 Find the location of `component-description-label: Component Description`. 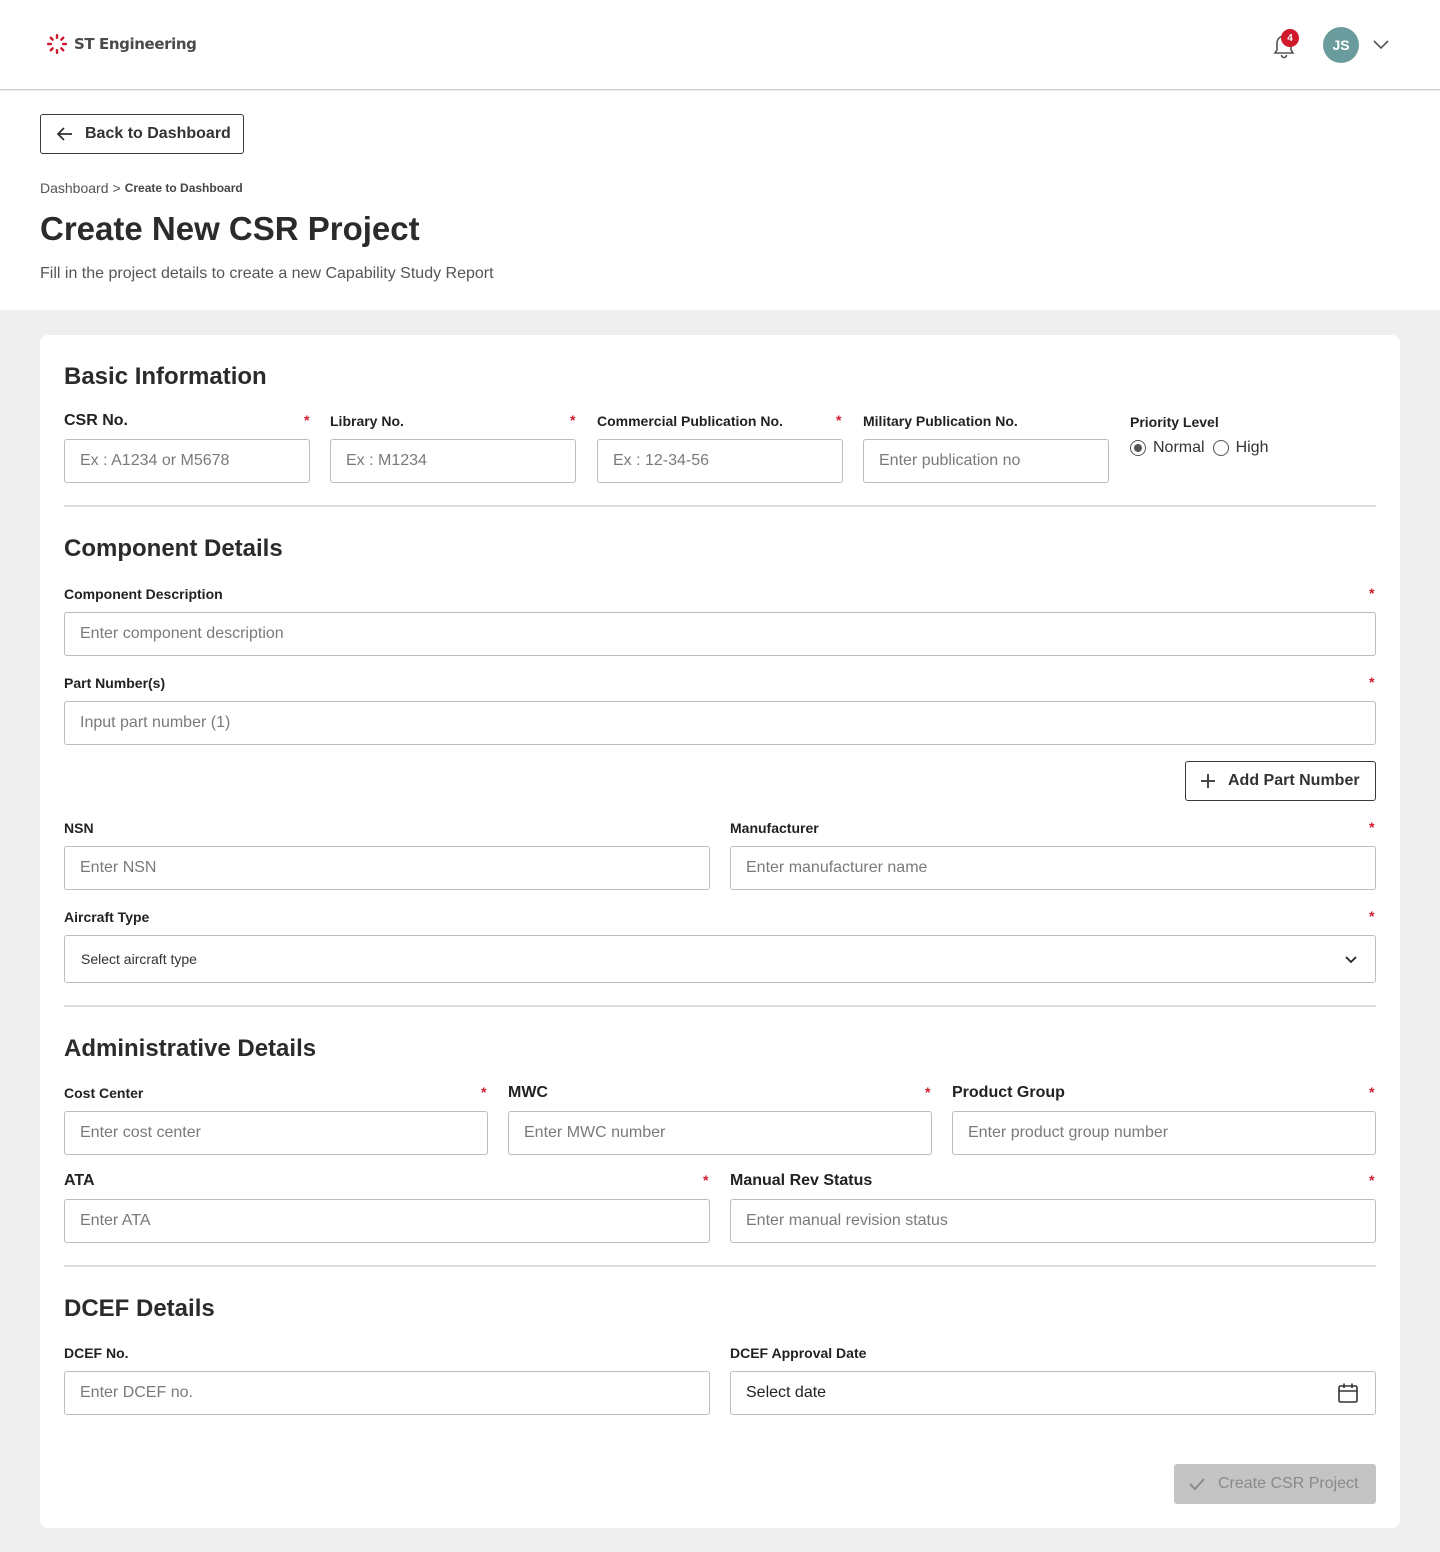

component-description-label: Component Description is located at coordinates (143, 594).